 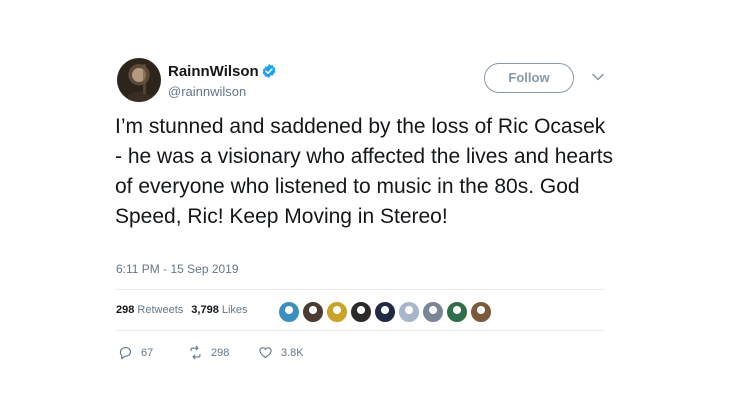 What do you see at coordinates (213, 71) in the screenshot?
I see `display-name: RainnWilson` at bounding box center [213, 71].